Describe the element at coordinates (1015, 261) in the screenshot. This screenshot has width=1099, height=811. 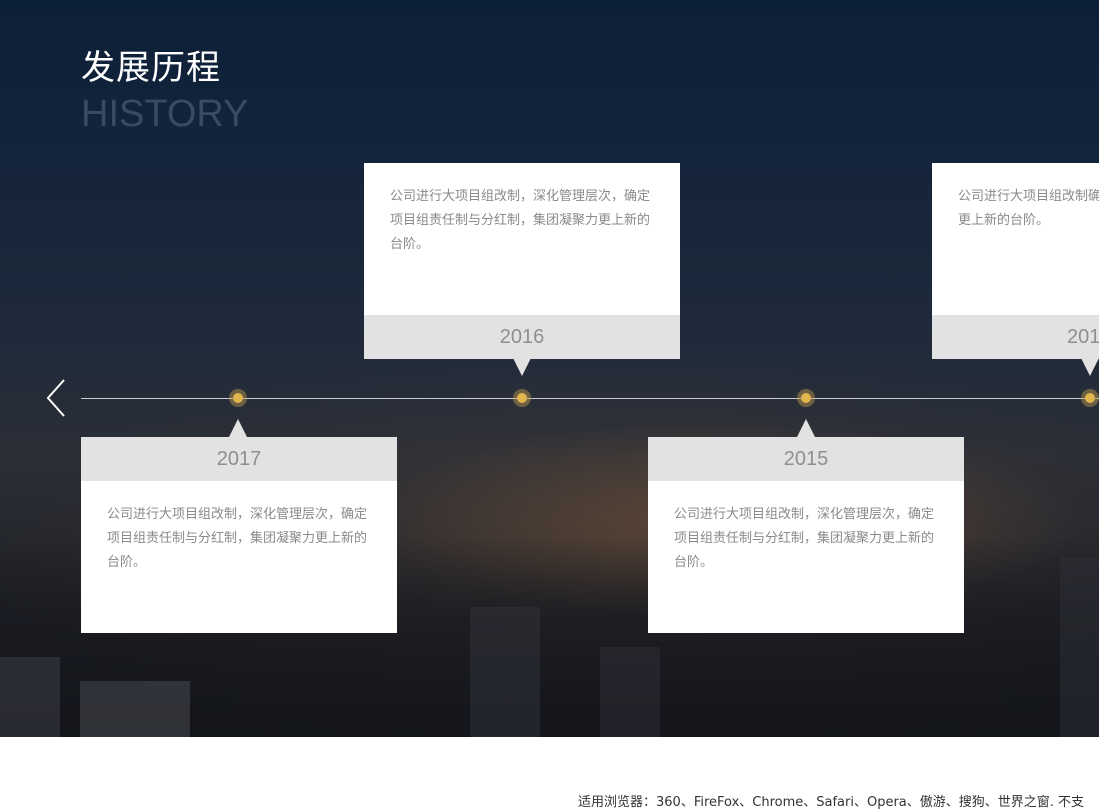
I see `timeline-card-partial: 公司进行大项目组改制确定项目组责任制与分更上新的台阶。 201` at that location.